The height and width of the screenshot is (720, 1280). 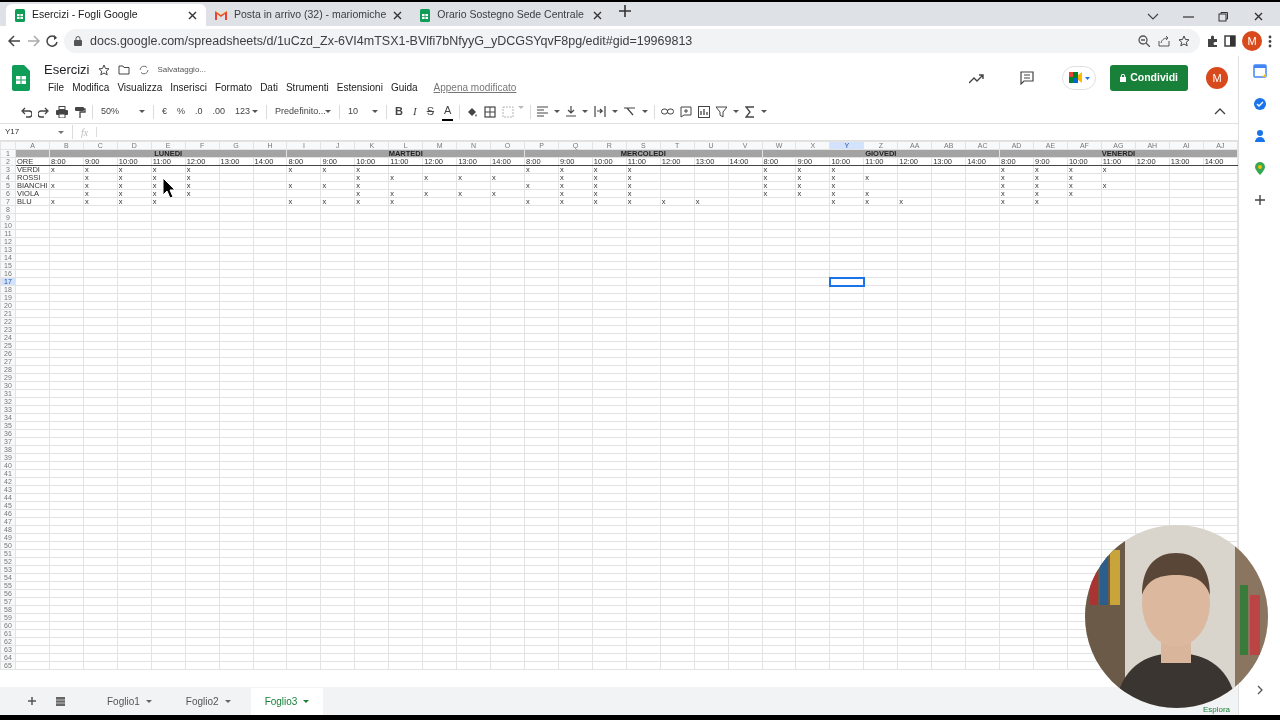 I want to click on bold-button: B, so click(x=399, y=111).